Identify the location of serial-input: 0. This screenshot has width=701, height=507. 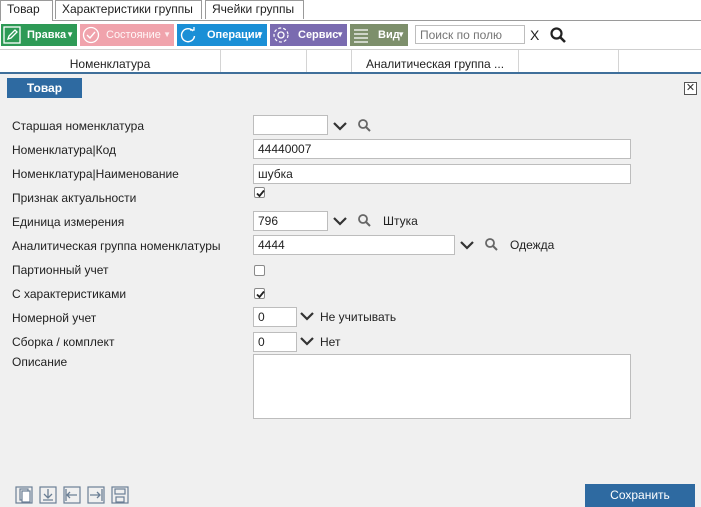
(275, 317).